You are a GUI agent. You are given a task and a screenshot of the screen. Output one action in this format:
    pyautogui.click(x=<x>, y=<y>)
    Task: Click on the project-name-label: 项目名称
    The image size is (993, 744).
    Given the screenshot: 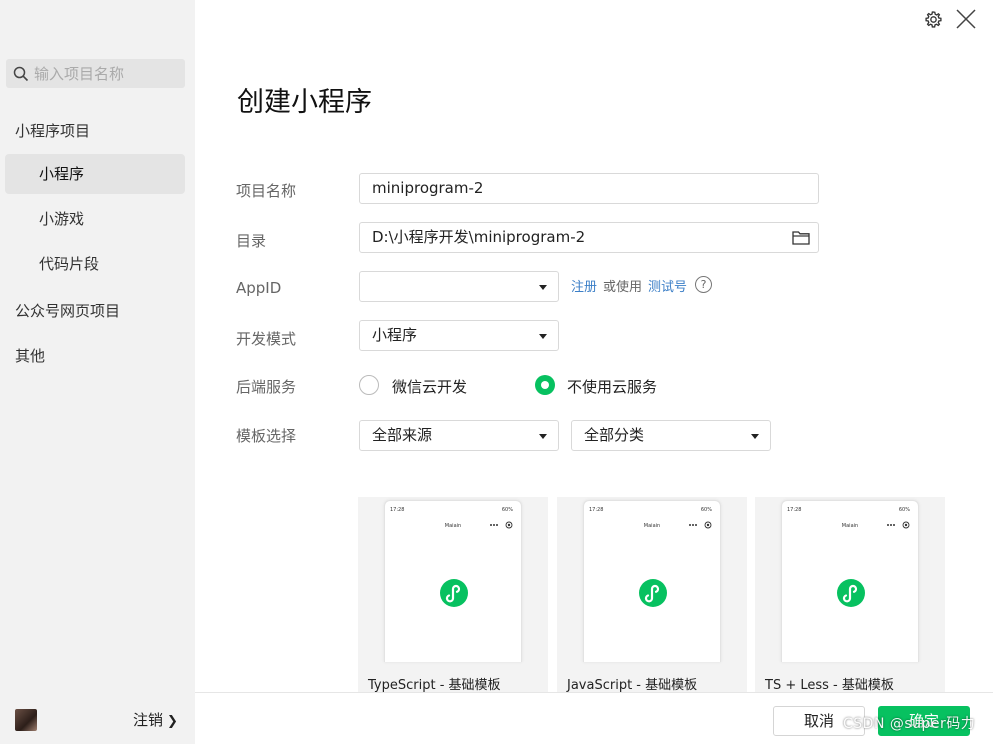 What is the action you would take?
    pyautogui.click(x=266, y=191)
    